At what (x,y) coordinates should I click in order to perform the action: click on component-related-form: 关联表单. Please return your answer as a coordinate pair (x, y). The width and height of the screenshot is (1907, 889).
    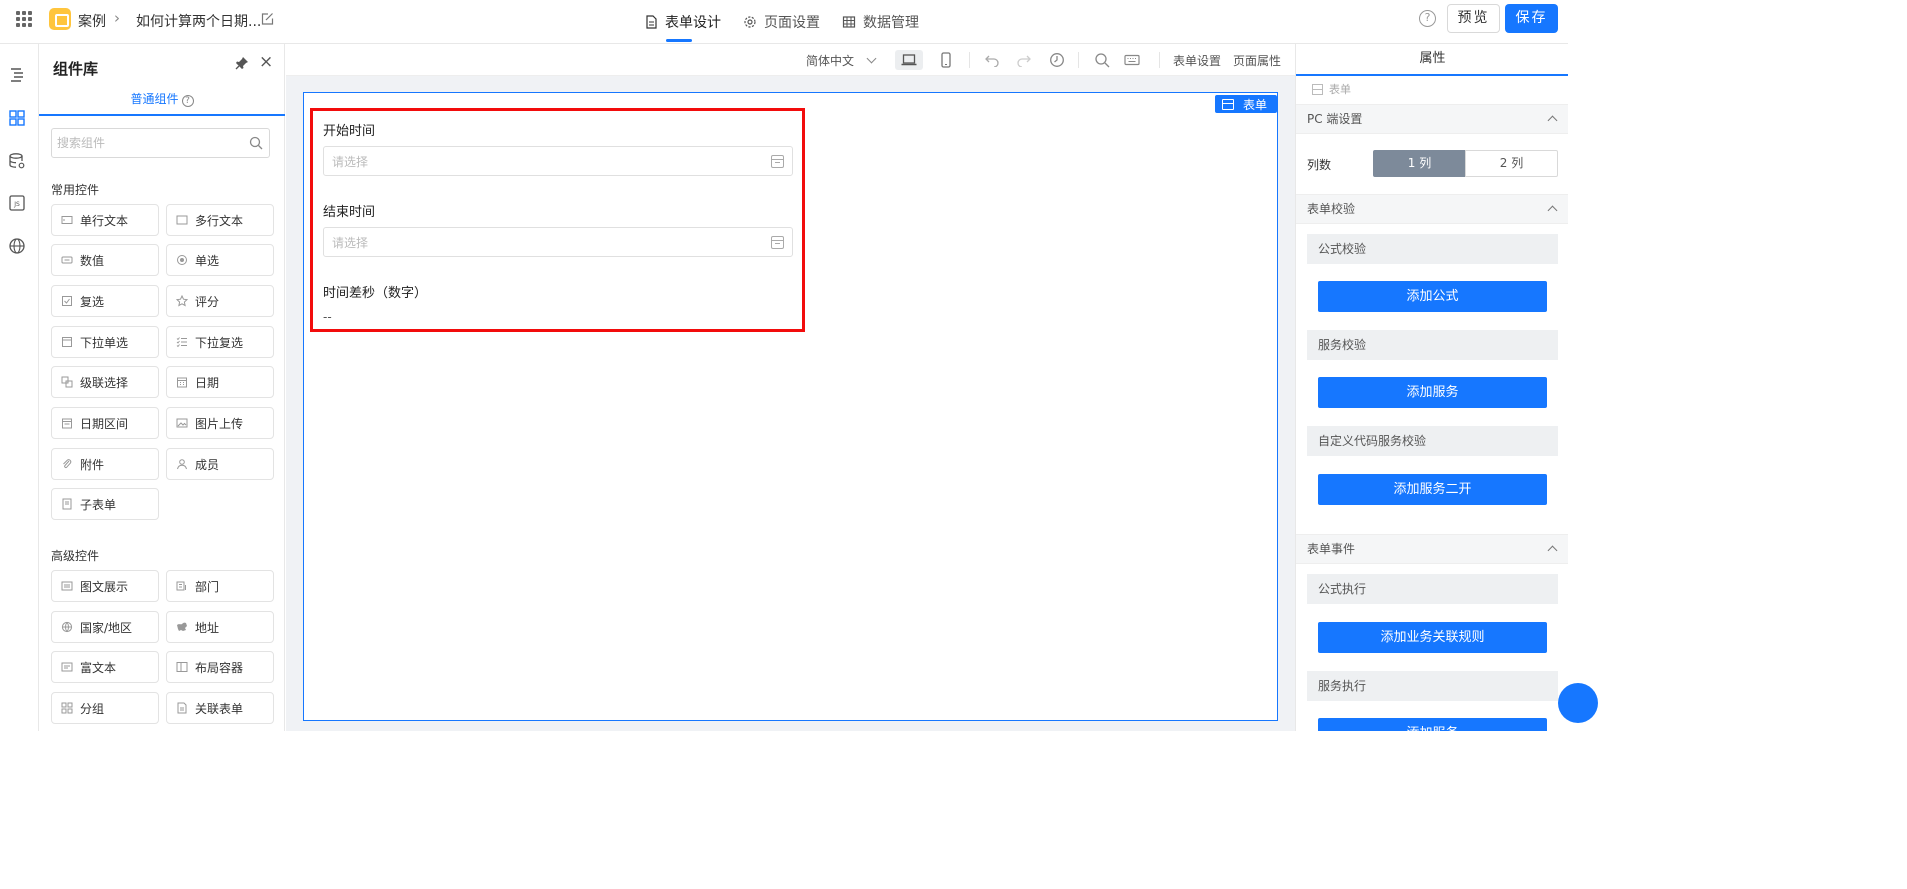
    Looking at the image, I should click on (220, 708).